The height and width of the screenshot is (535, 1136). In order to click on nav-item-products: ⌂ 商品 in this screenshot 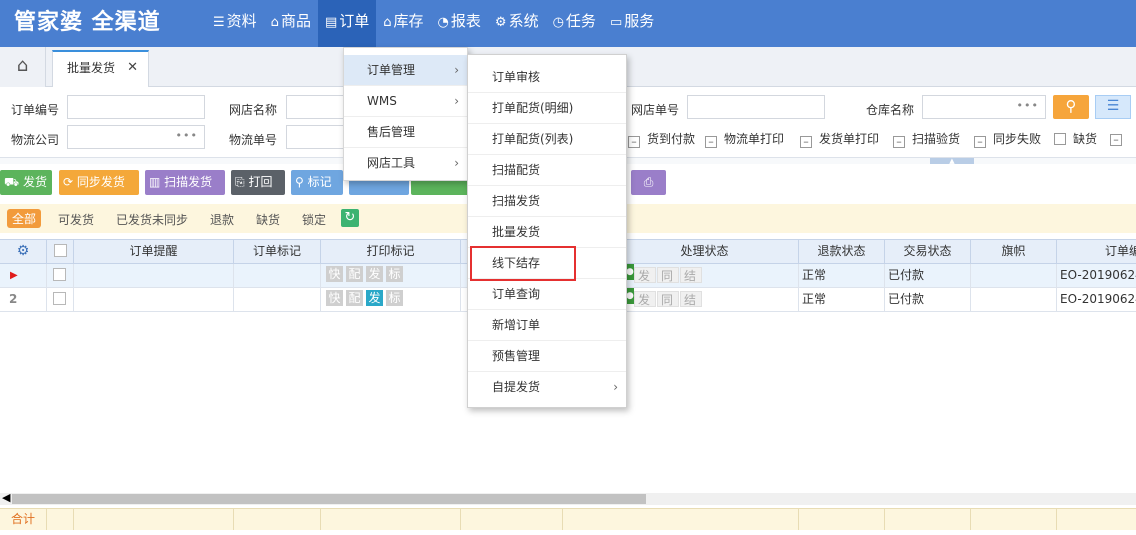, I will do `click(291, 23)`.